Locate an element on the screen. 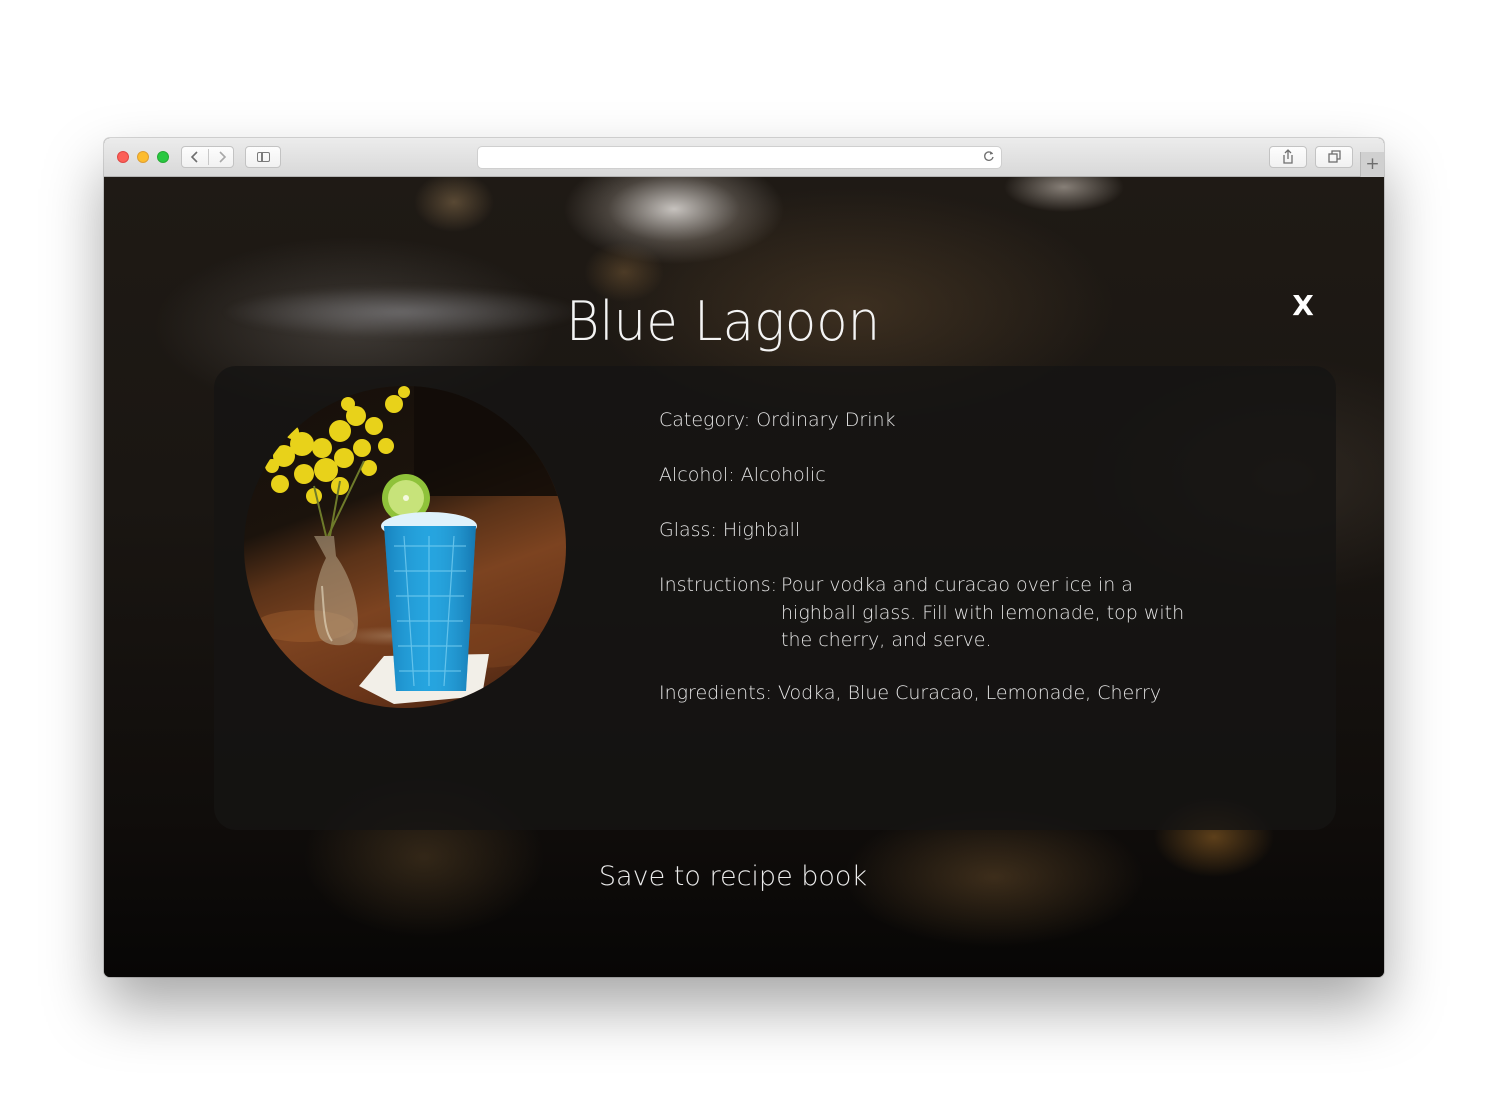  reload-glyph is located at coordinates (989, 156).